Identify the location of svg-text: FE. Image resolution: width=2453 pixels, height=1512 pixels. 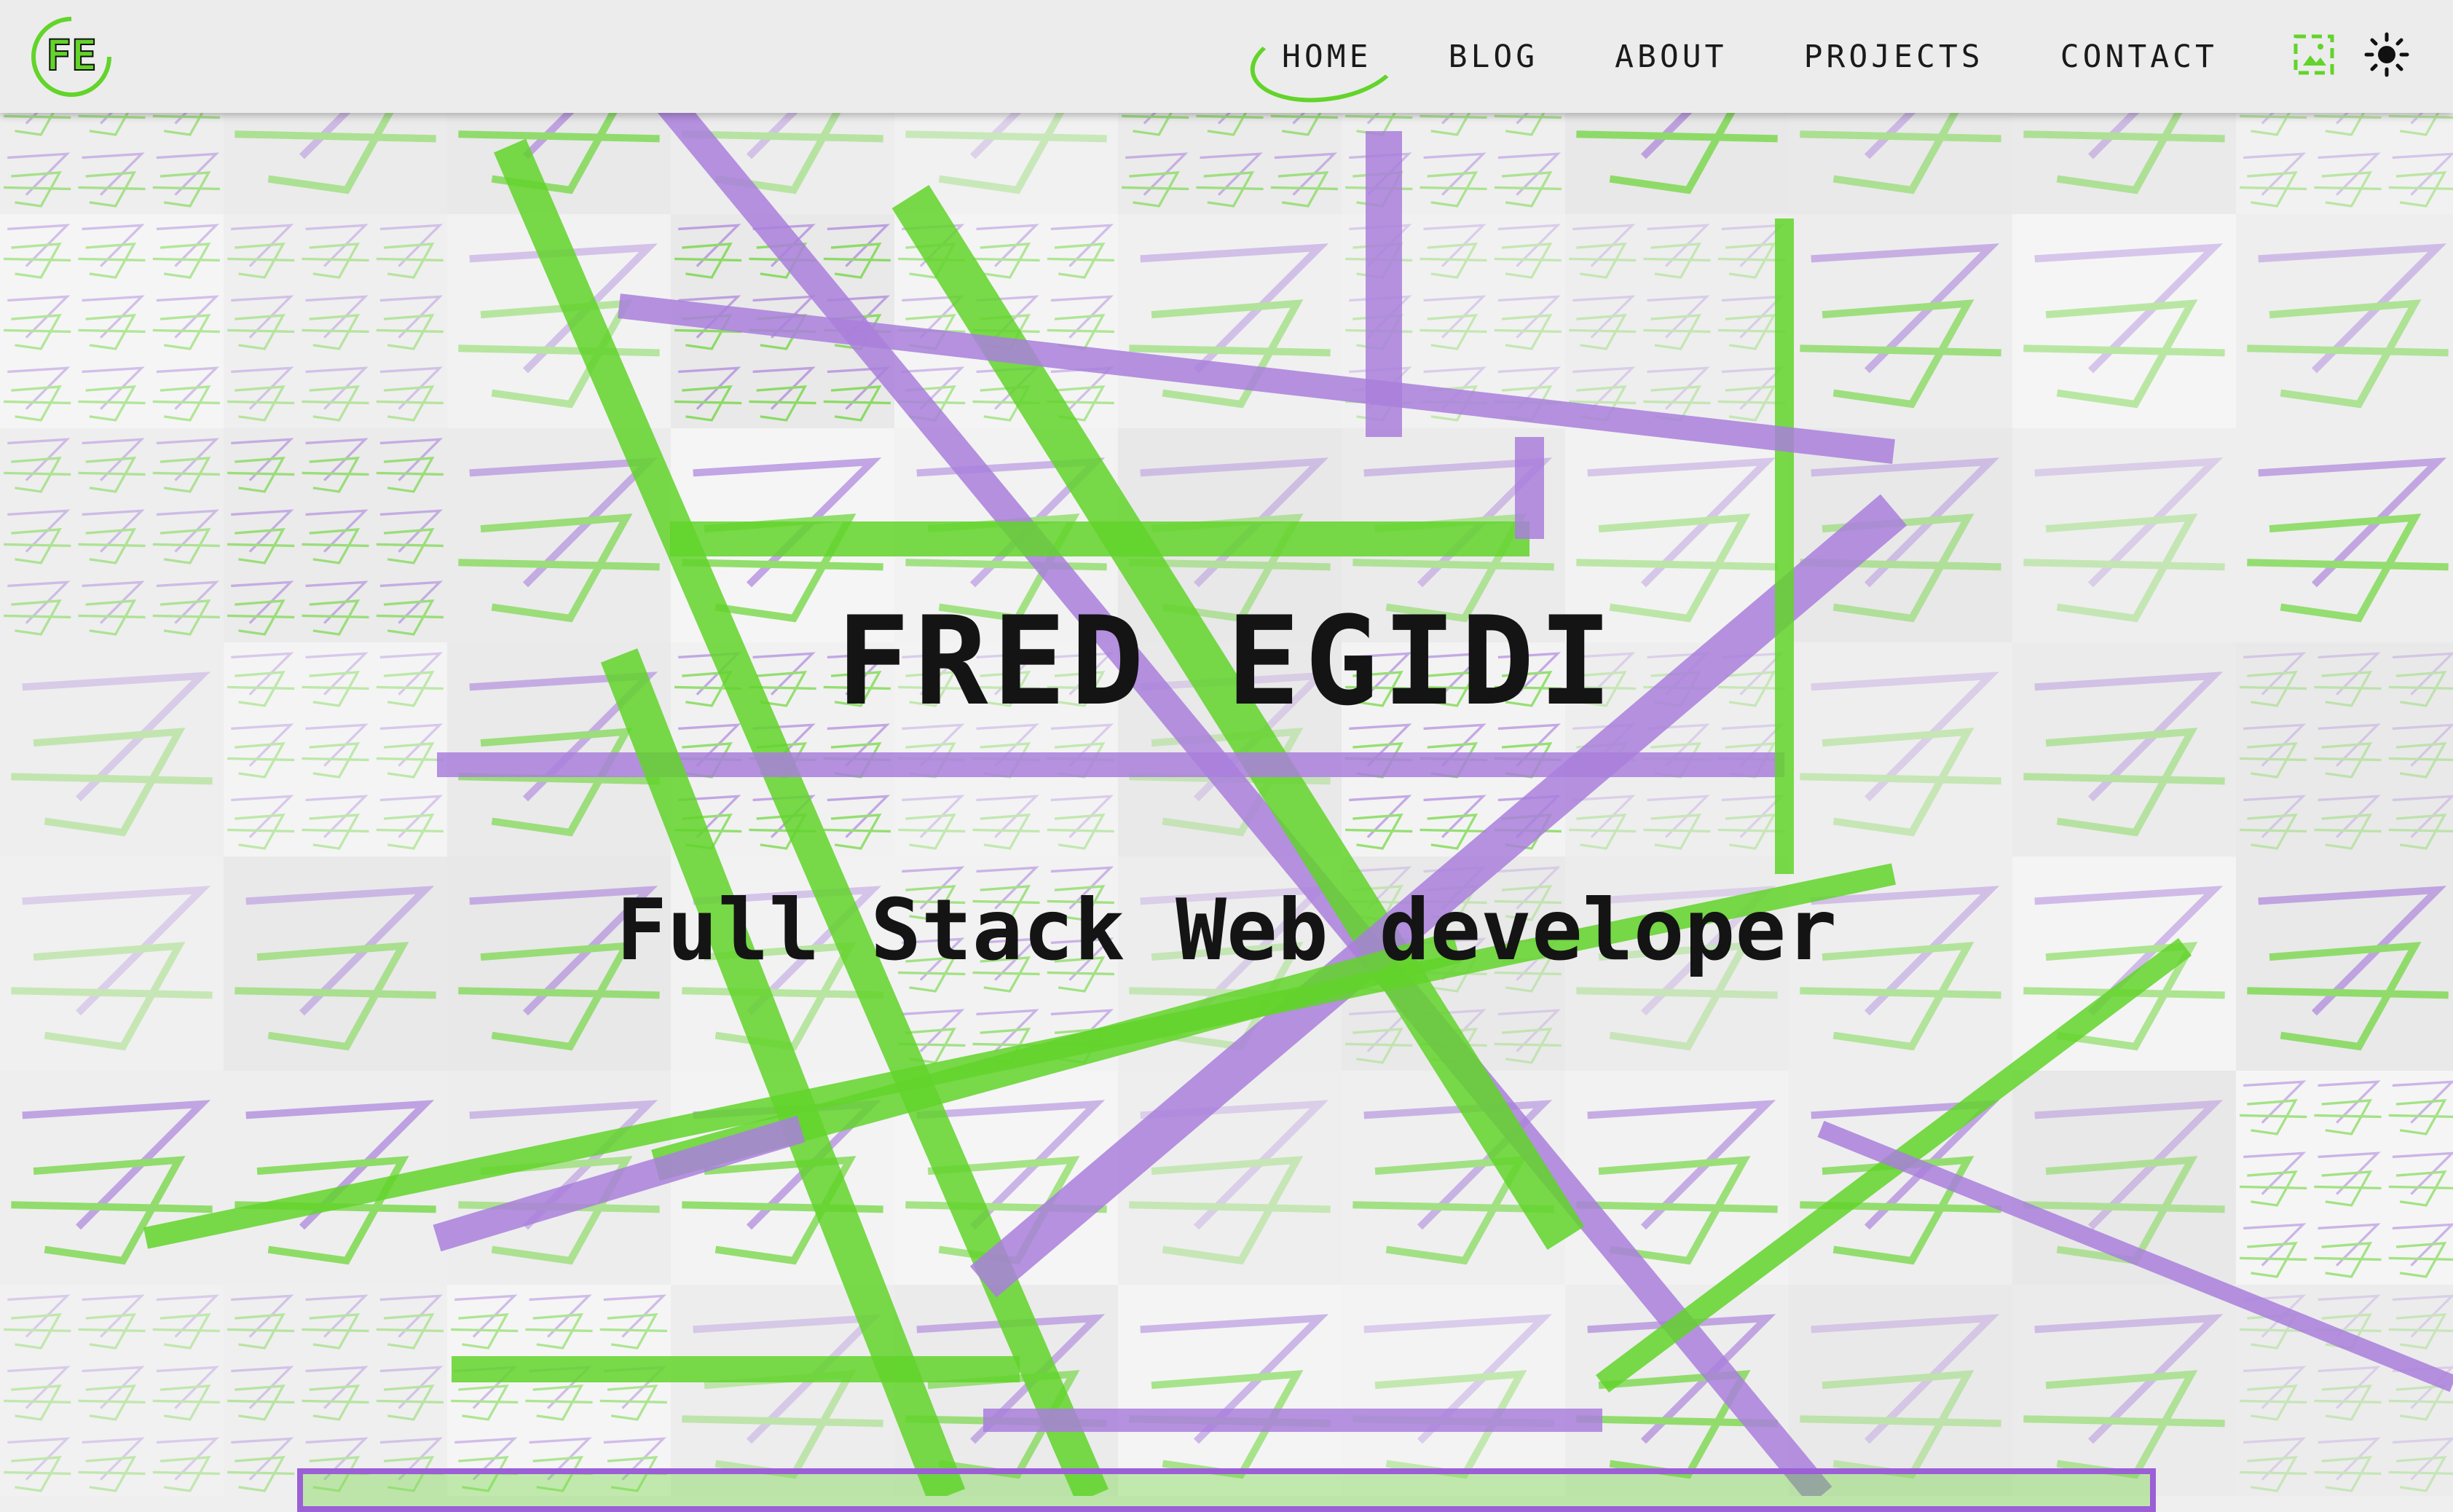
(72, 55).